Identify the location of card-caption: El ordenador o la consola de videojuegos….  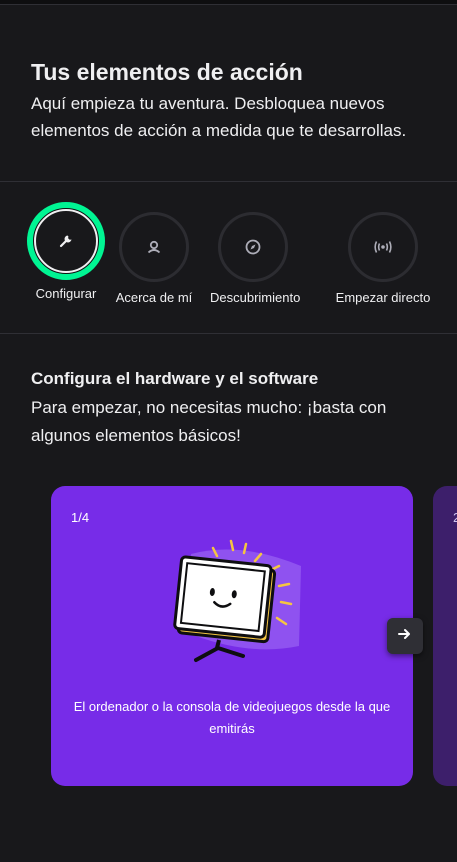
(232, 717).